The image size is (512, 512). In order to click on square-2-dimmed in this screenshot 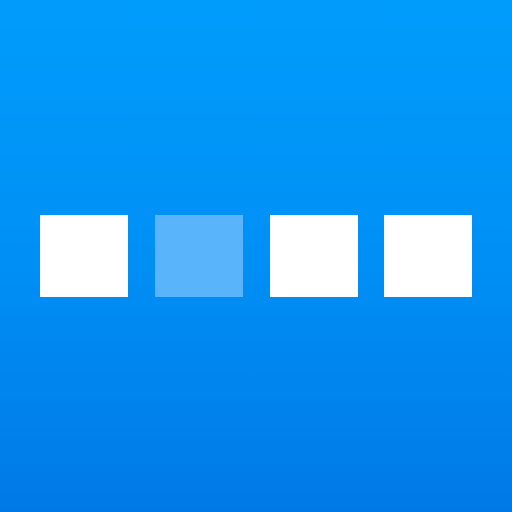, I will do `click(199, 256)`.